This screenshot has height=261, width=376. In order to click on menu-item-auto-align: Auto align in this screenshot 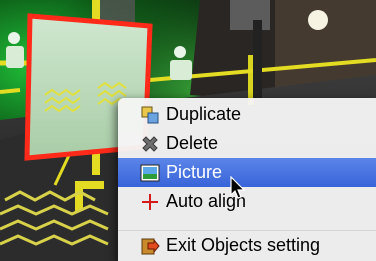, I will do `click(247, 201)`.